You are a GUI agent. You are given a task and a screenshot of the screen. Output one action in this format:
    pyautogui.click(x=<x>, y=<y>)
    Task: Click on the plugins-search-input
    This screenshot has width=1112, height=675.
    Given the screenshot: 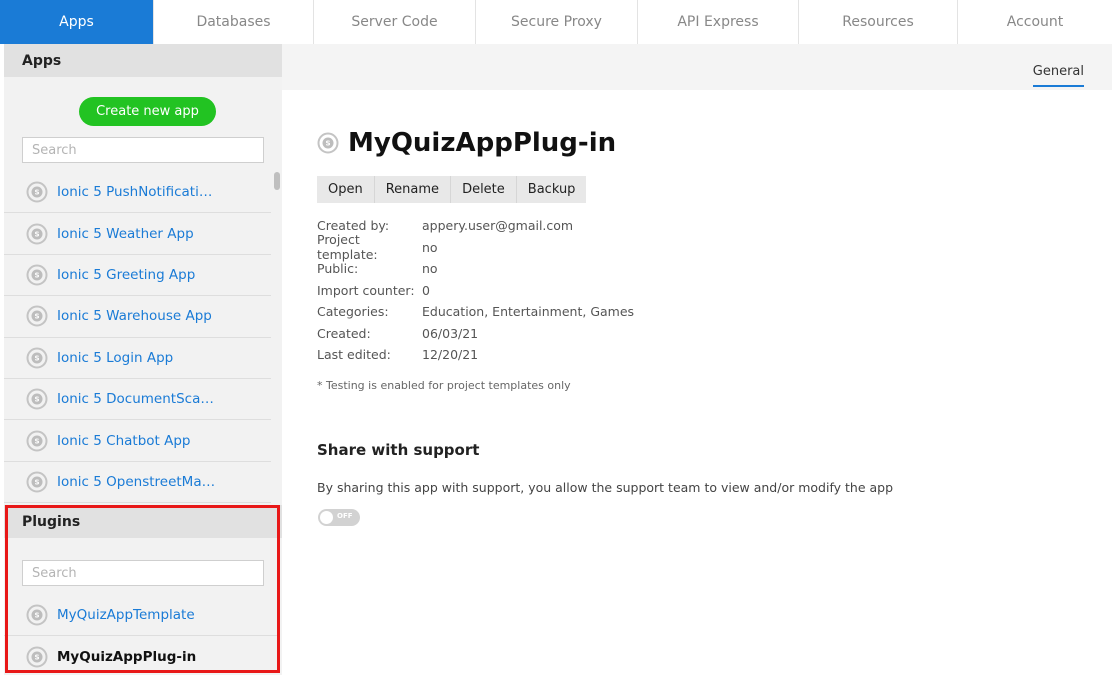 What is the action you would take?
    pyautogui.click(x=143, y=573)
    